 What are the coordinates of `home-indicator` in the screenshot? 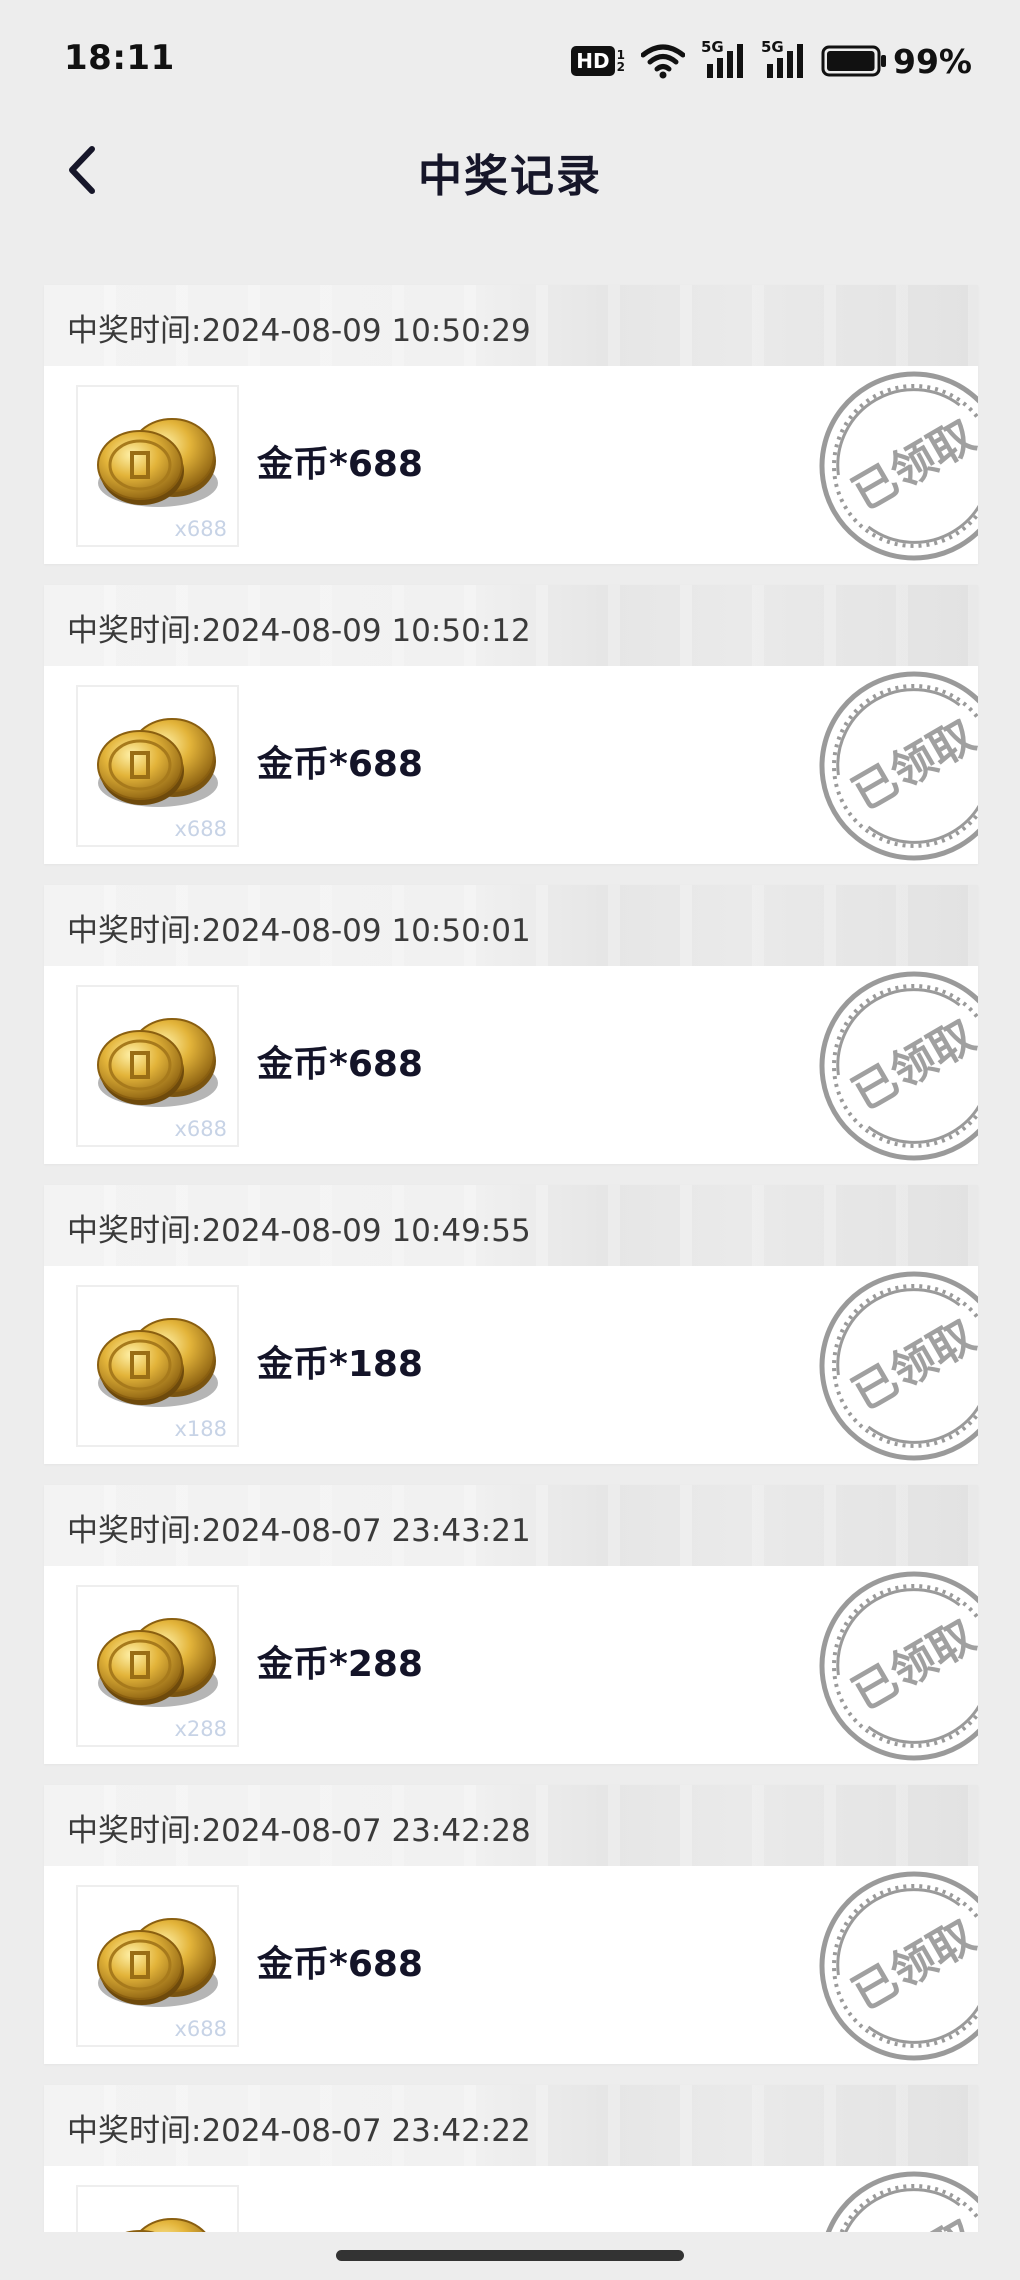 It's located at (510, 2255).